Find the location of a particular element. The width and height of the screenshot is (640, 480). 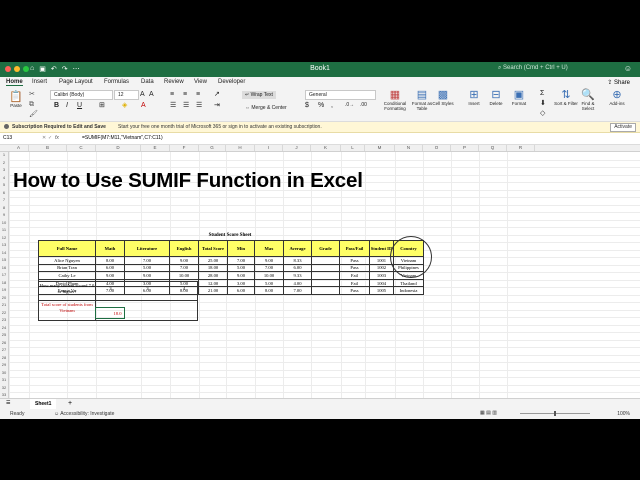

table-cell: Thailand is located at coordinates (408, 283).